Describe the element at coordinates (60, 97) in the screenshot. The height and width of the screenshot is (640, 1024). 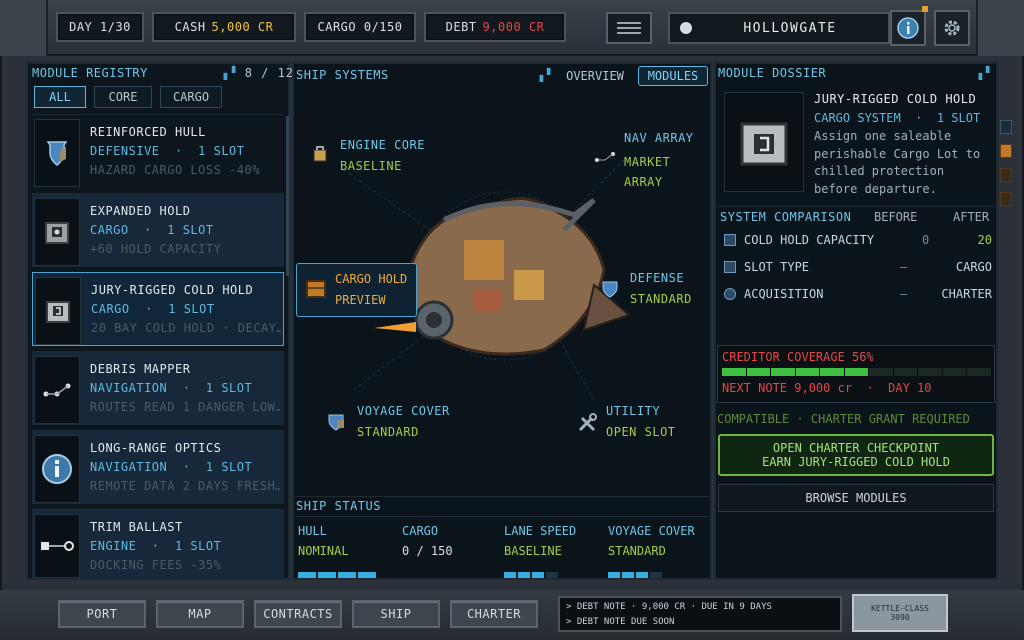
I see `filter-all: ALL` at that location.